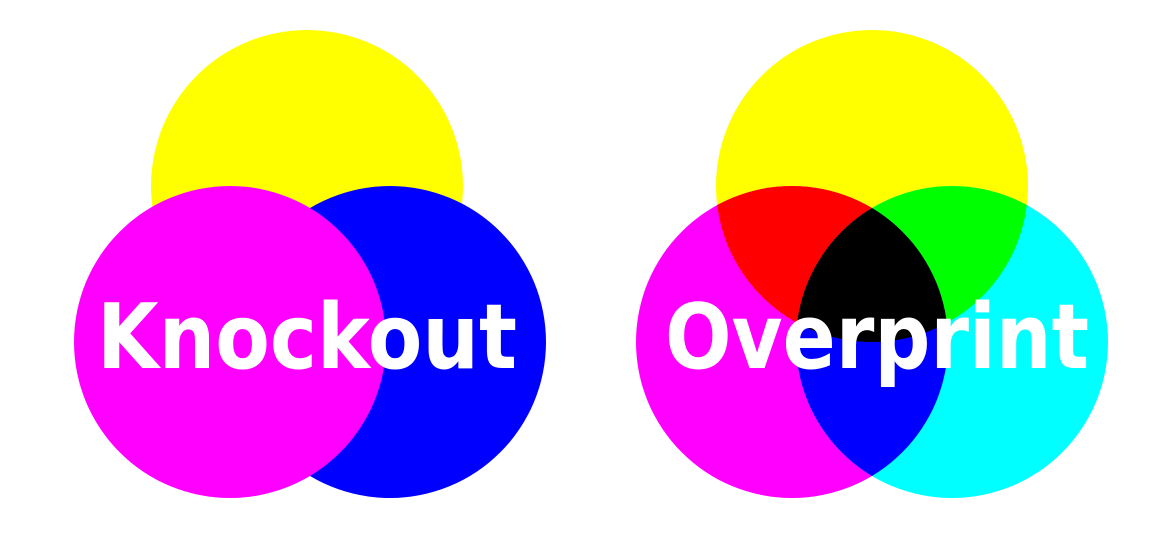 Image resolution: width=1170 pixels, height=540 pixels. What do you see at coordinates (307, 337) in the screenshot?
I see `knockout-label: Knockout` at bounding box center [307, 337].